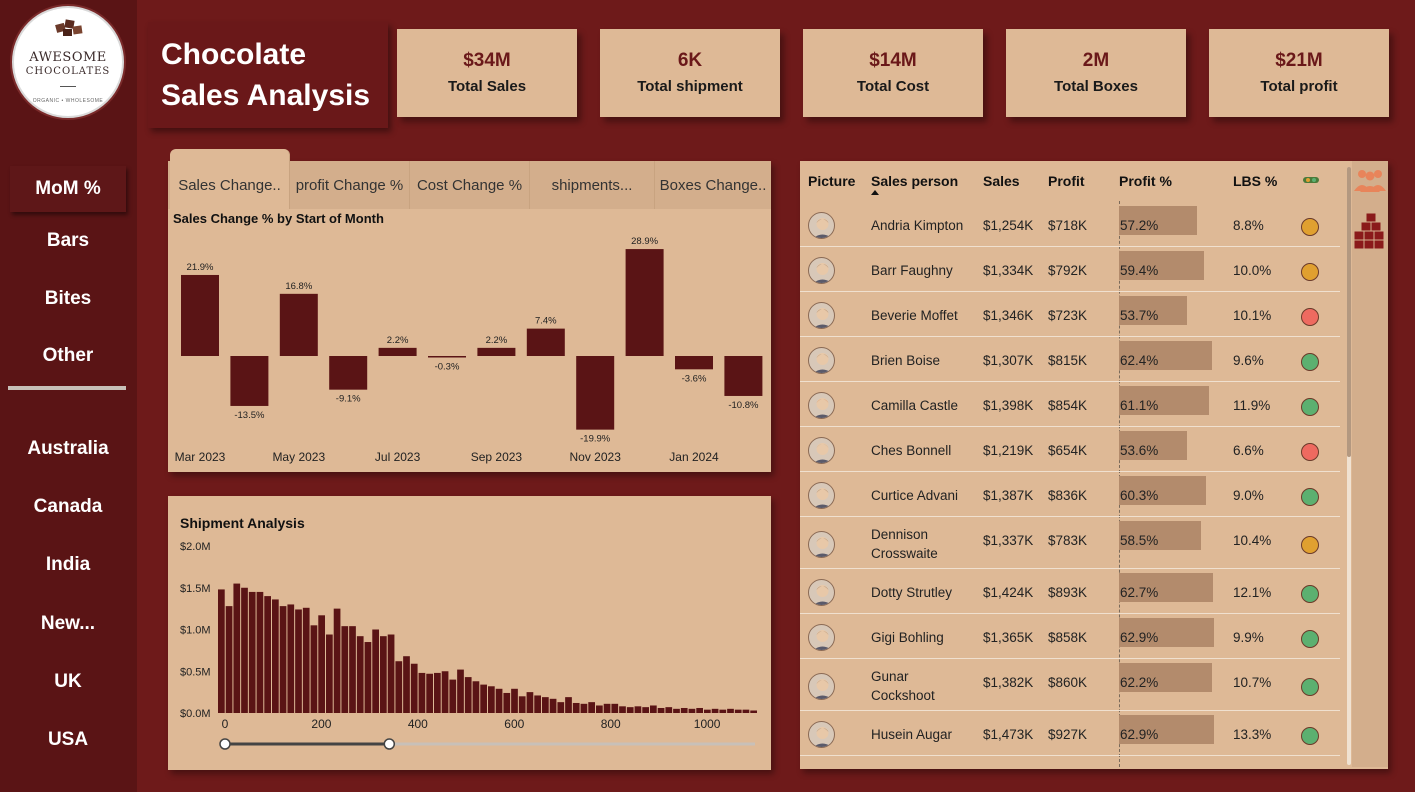  I want to click on kpi-value: 6K, so click(690, 60).